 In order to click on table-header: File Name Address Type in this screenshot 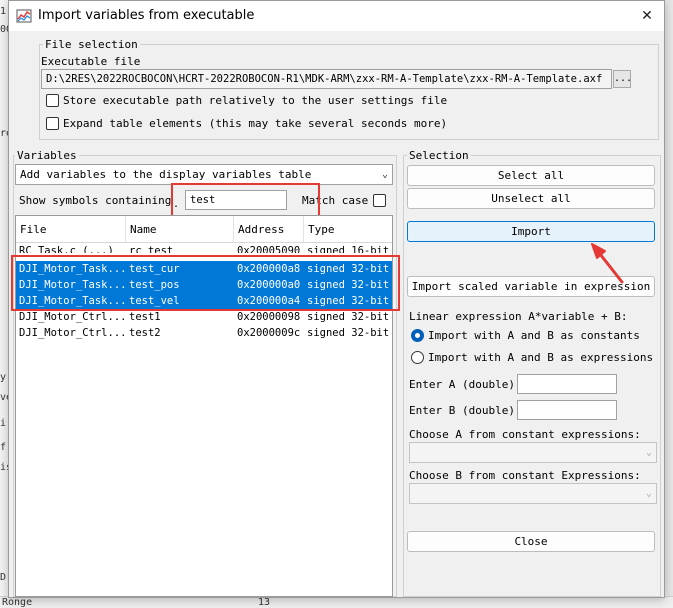, I will do `click(204, 229)`.